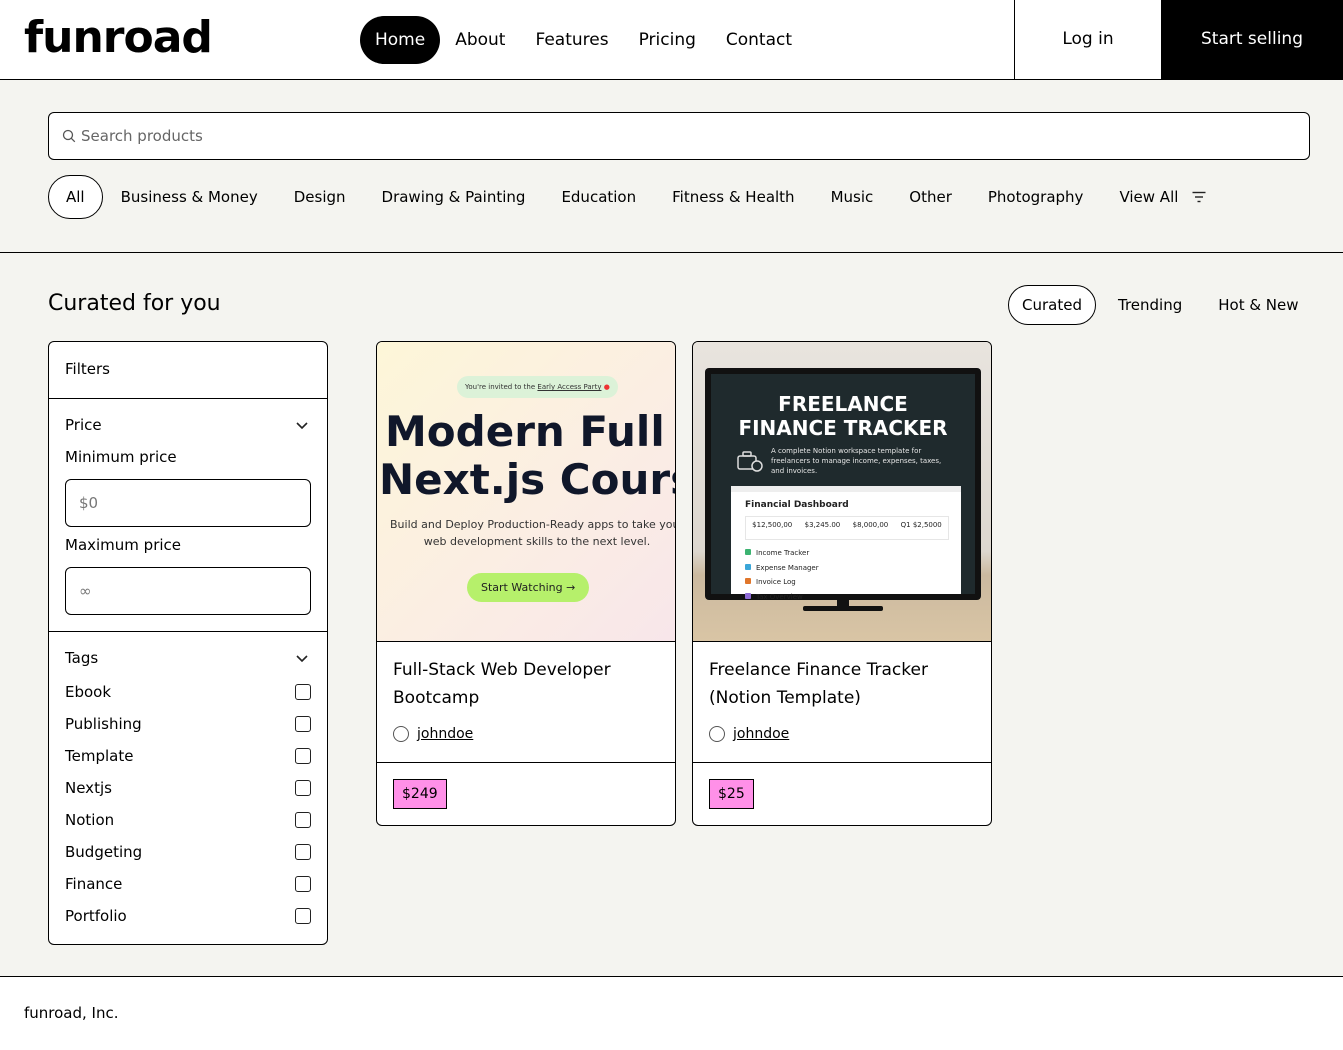  Describe the element at coordinates (75, 197) in the screenshot. I see `category-all: All` at that location.